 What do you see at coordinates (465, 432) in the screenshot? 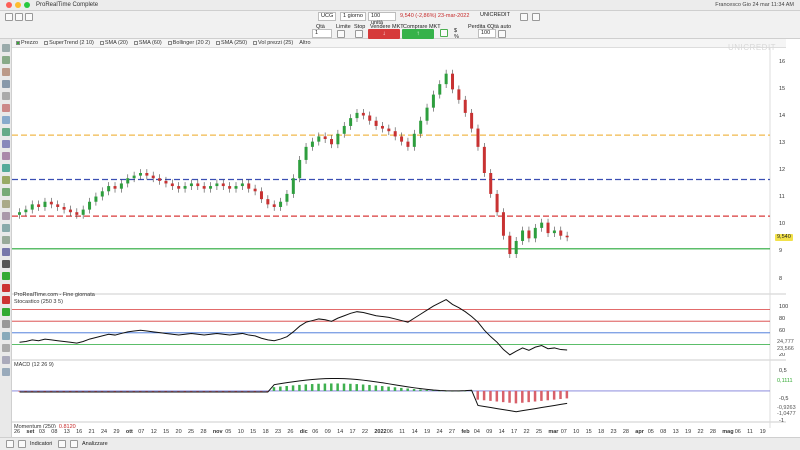
I see `time-tick: feb` at bounding box center [465, 432].